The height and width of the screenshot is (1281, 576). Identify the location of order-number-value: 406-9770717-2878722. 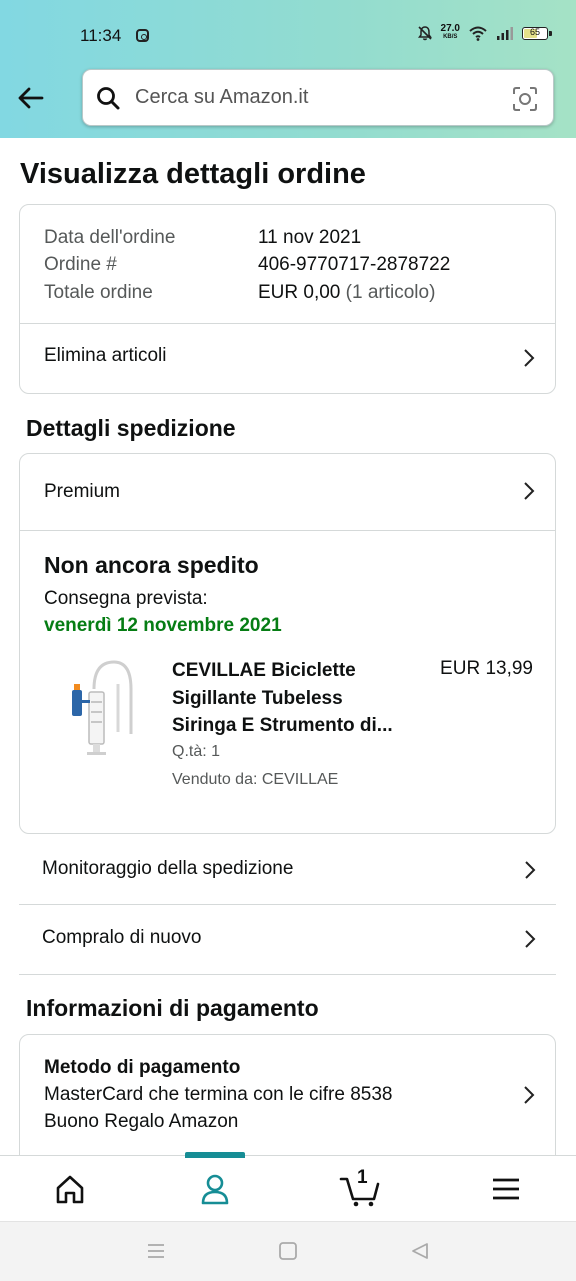
(354, 264).